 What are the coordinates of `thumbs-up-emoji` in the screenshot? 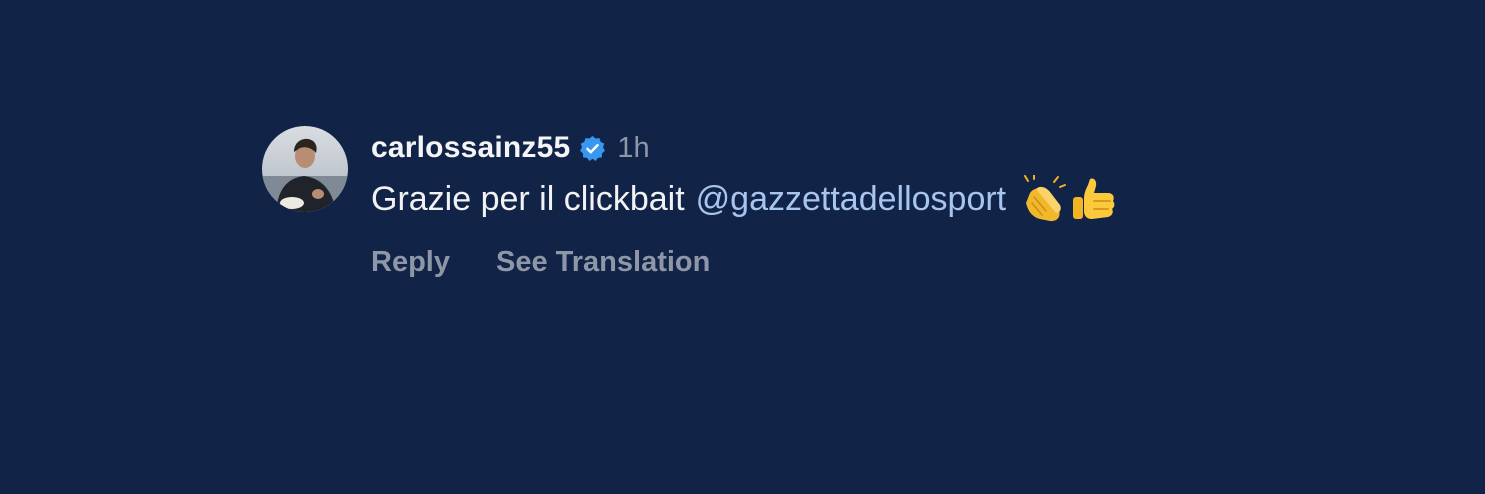 It's located at (1094, 198).